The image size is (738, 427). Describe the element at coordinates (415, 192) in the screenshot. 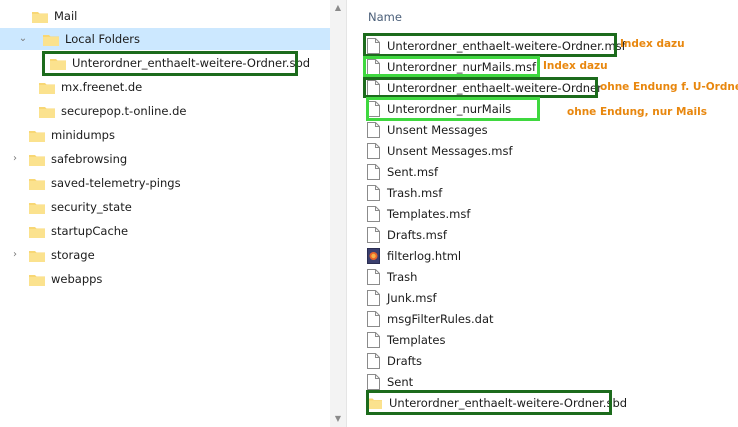

I see `file-name: Trash.msf` at that location.